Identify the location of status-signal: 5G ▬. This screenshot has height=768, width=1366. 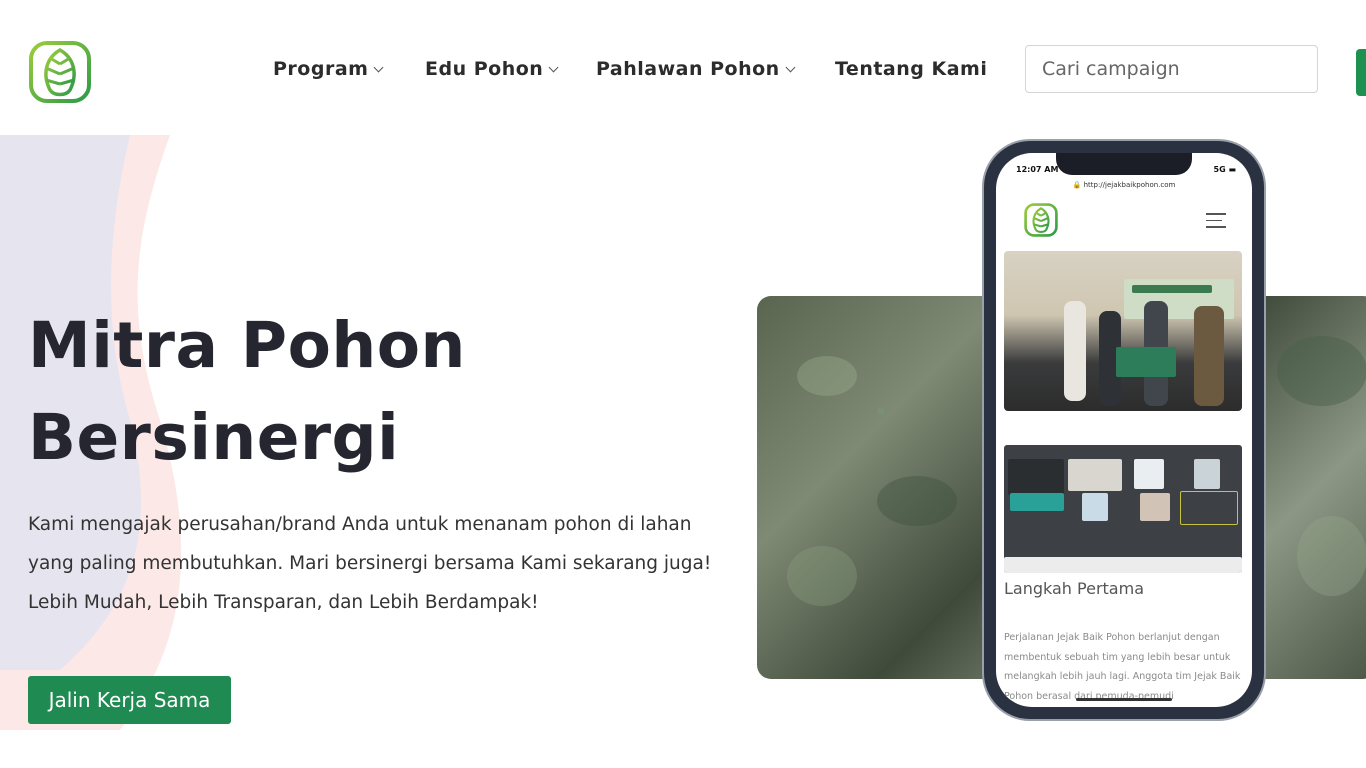
(1224, 169).